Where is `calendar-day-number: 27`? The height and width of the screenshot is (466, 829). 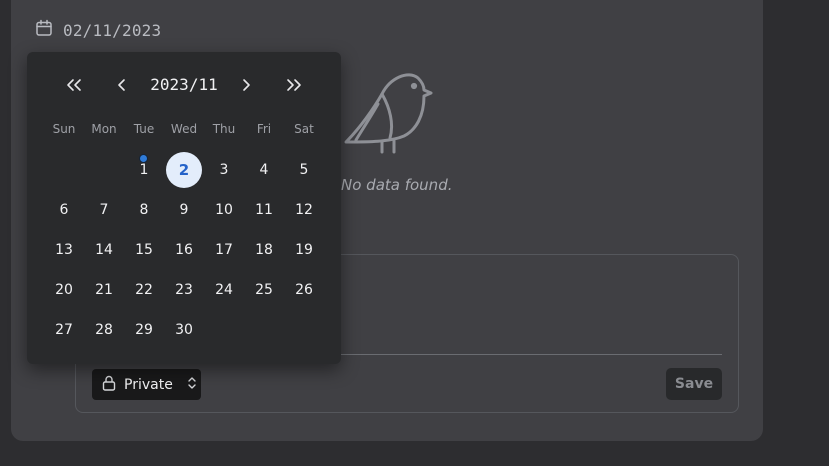
calendar-day-number: 27 is located at coordinates (64, 330).